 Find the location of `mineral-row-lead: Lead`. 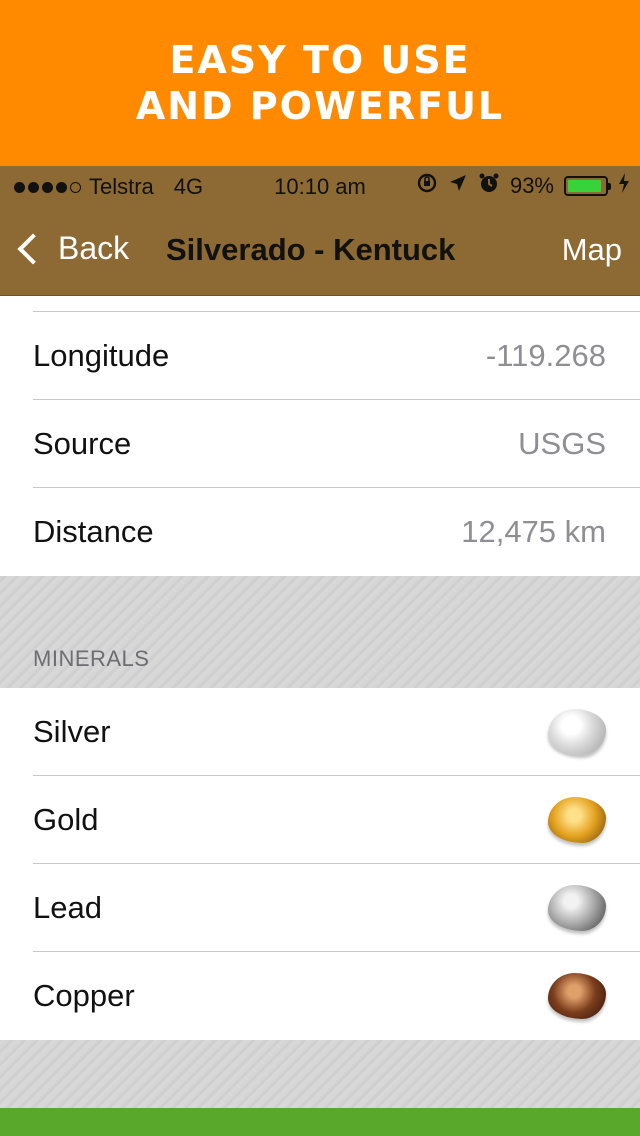

mineral-row-lead: Lead is located at coordinates (320, 908).